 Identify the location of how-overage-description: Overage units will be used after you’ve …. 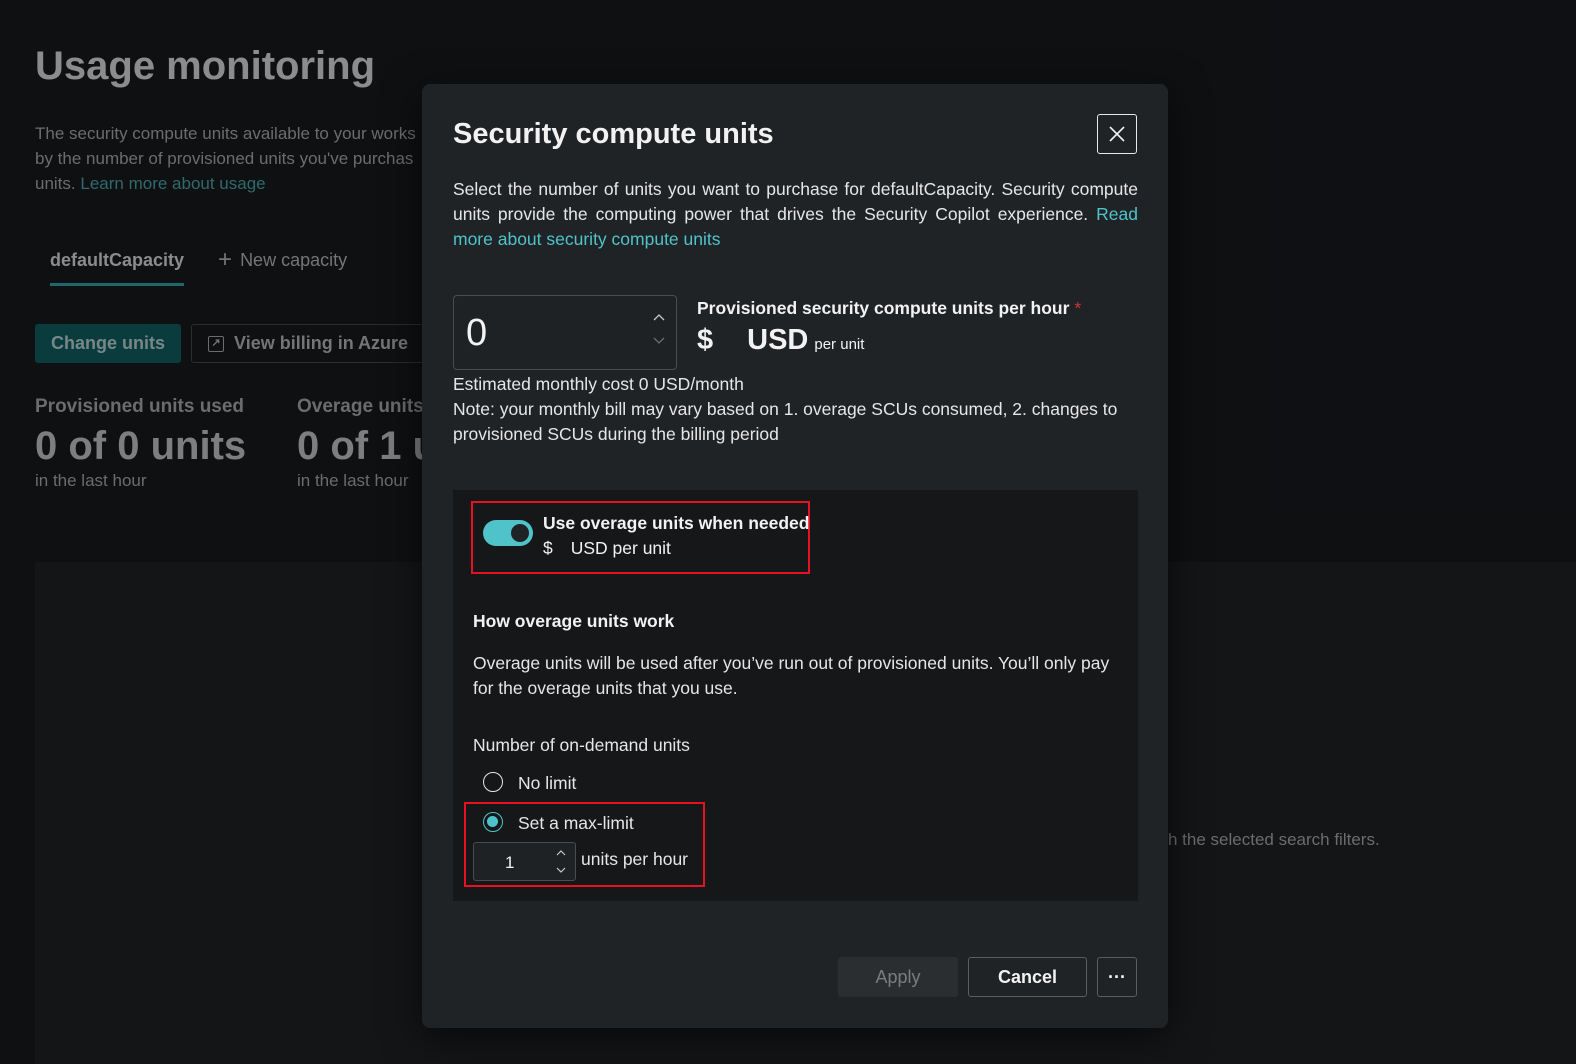
(791, 675).